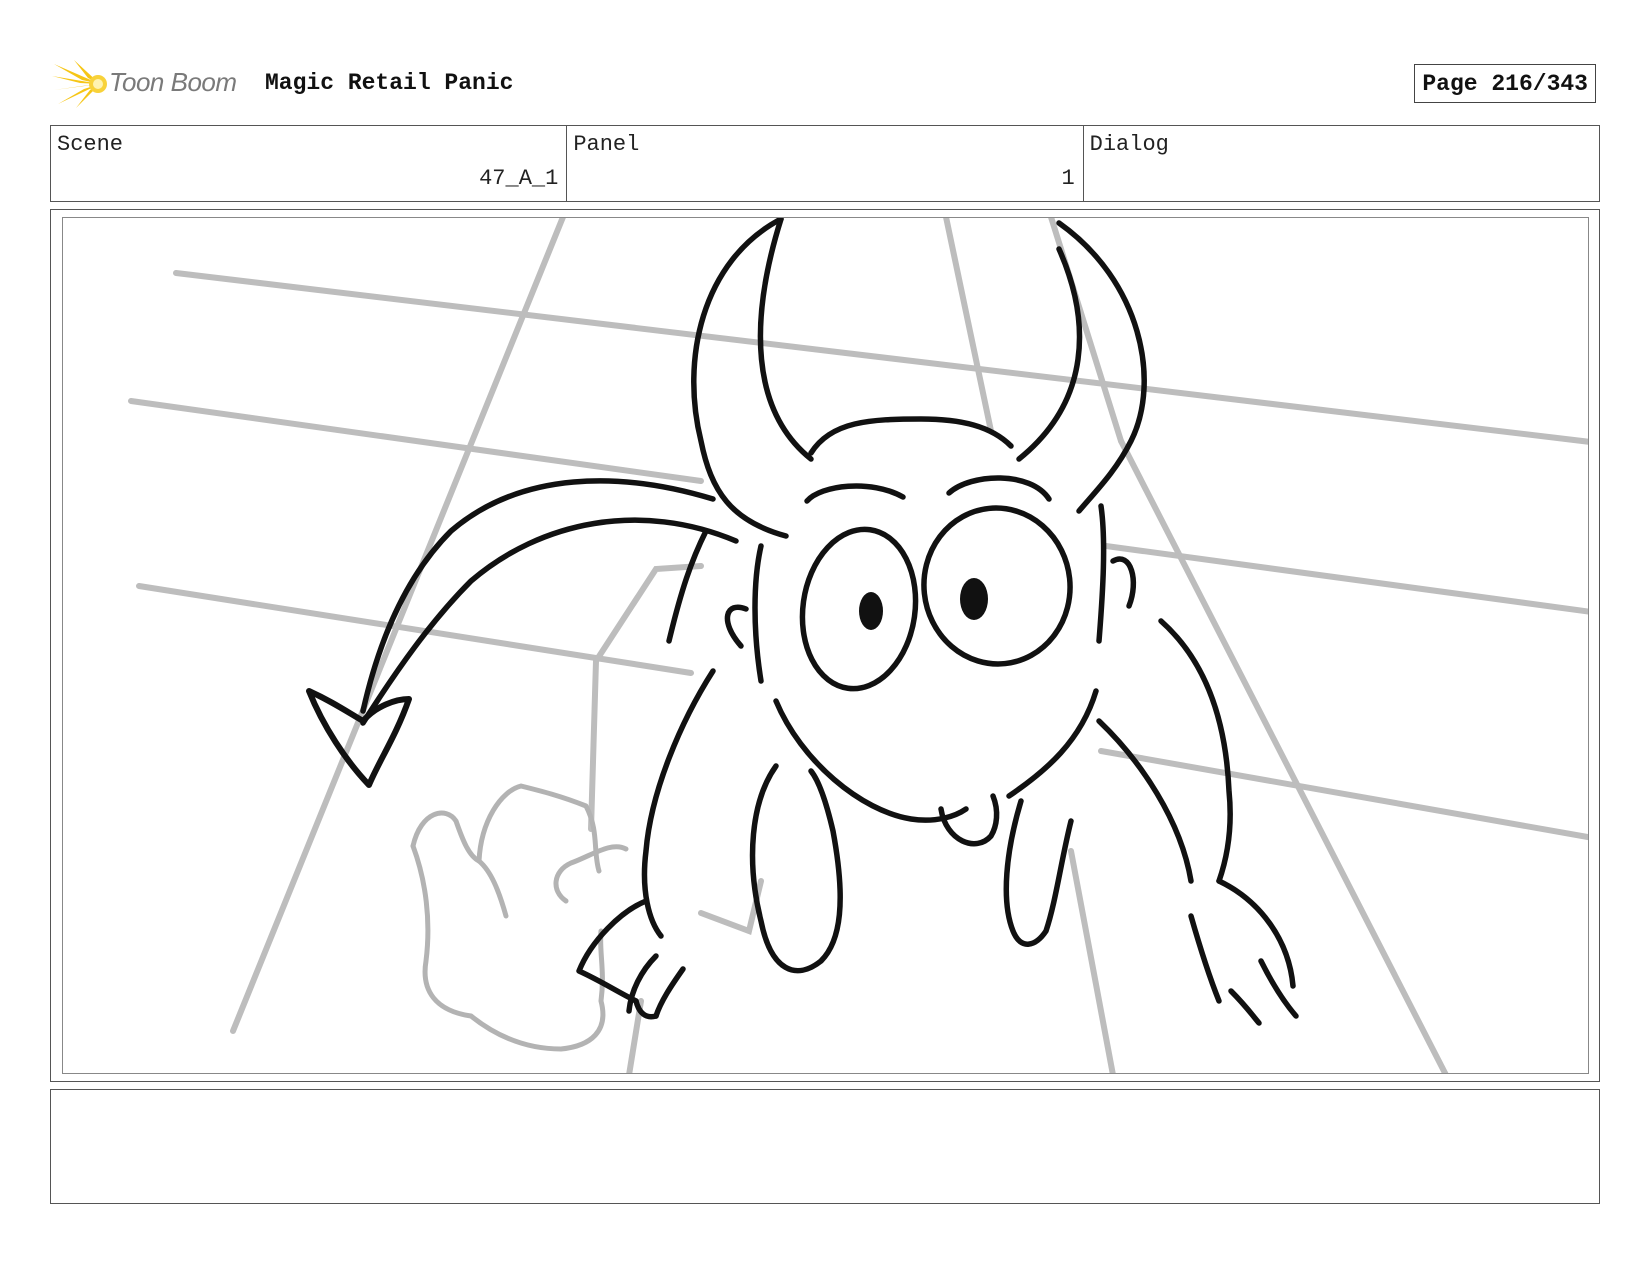 The image size is (1650, 1275). What do you see at coordinates (173, 82) in the screenshot?
I see `logo-text: Toon Boom` at bounding box center [173, 82].